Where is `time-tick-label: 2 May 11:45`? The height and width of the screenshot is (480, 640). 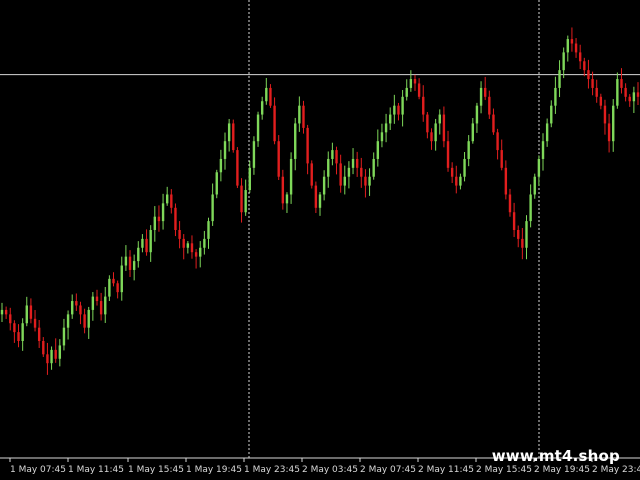 time-tick-label: 2 May 11:45 is located at coordinates (446, 470).